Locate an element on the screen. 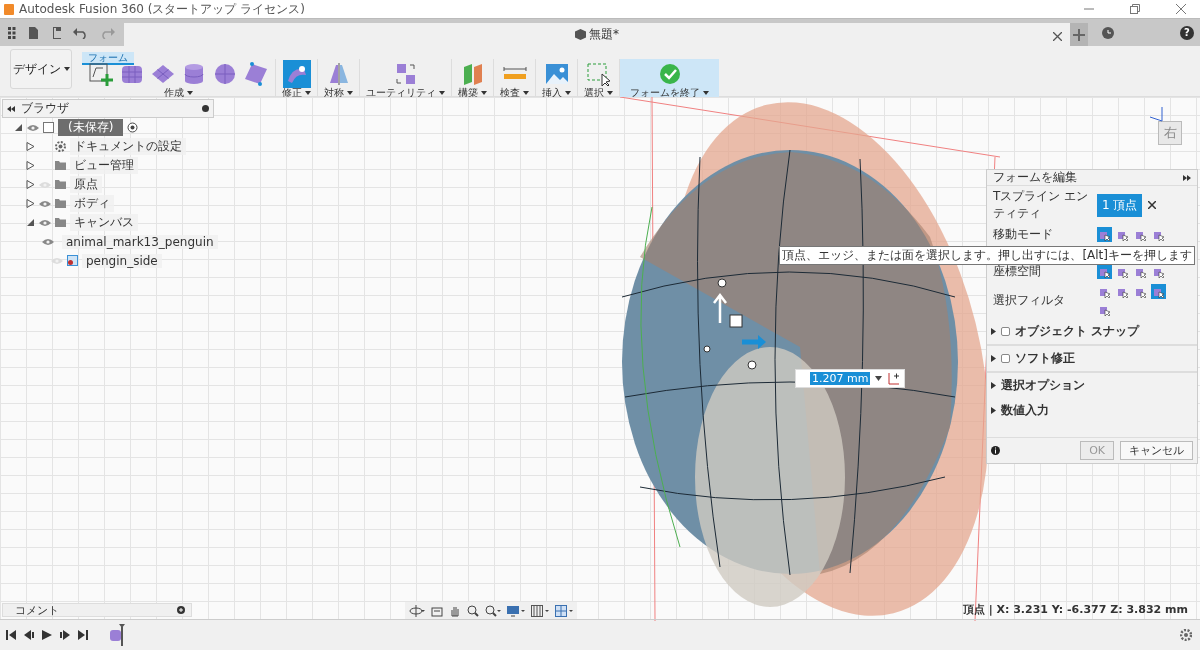  expand-icon is located at coordinates (1187, 177).